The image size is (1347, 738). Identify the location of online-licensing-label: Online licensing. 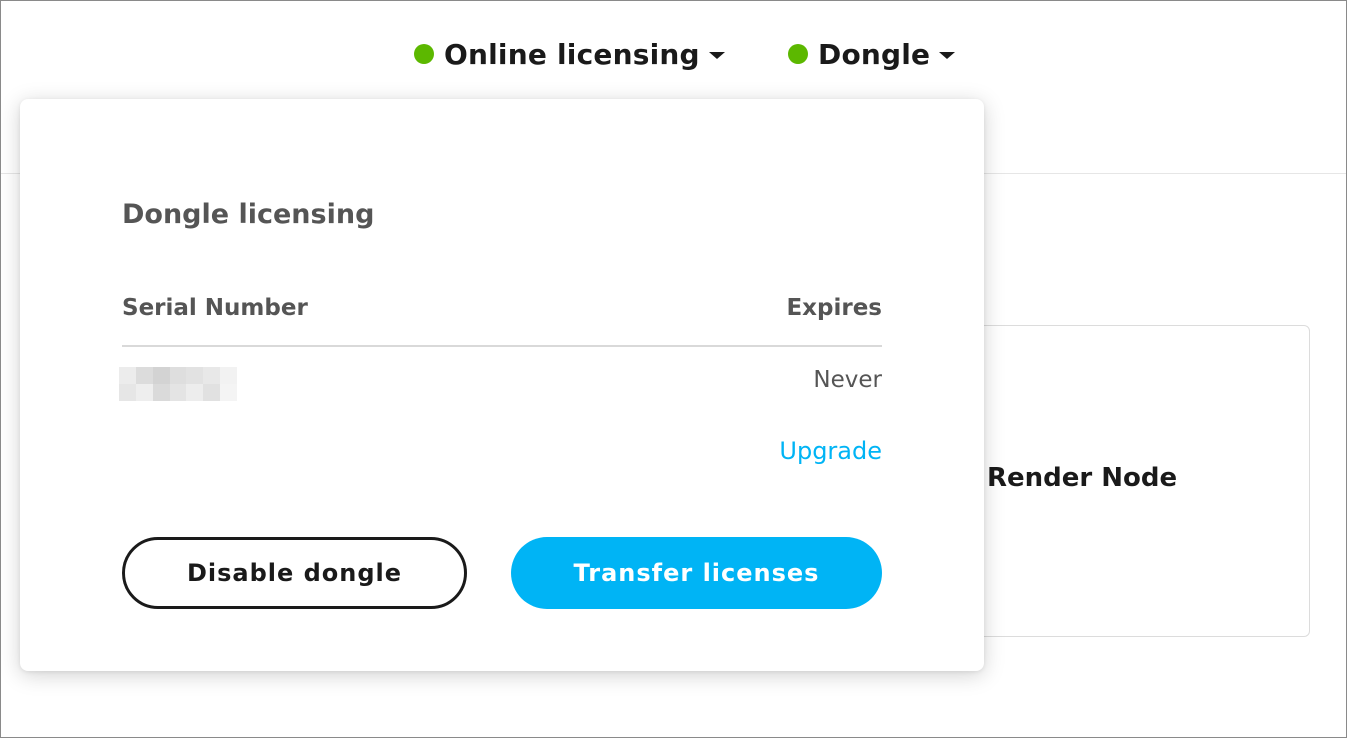
(572, 54).